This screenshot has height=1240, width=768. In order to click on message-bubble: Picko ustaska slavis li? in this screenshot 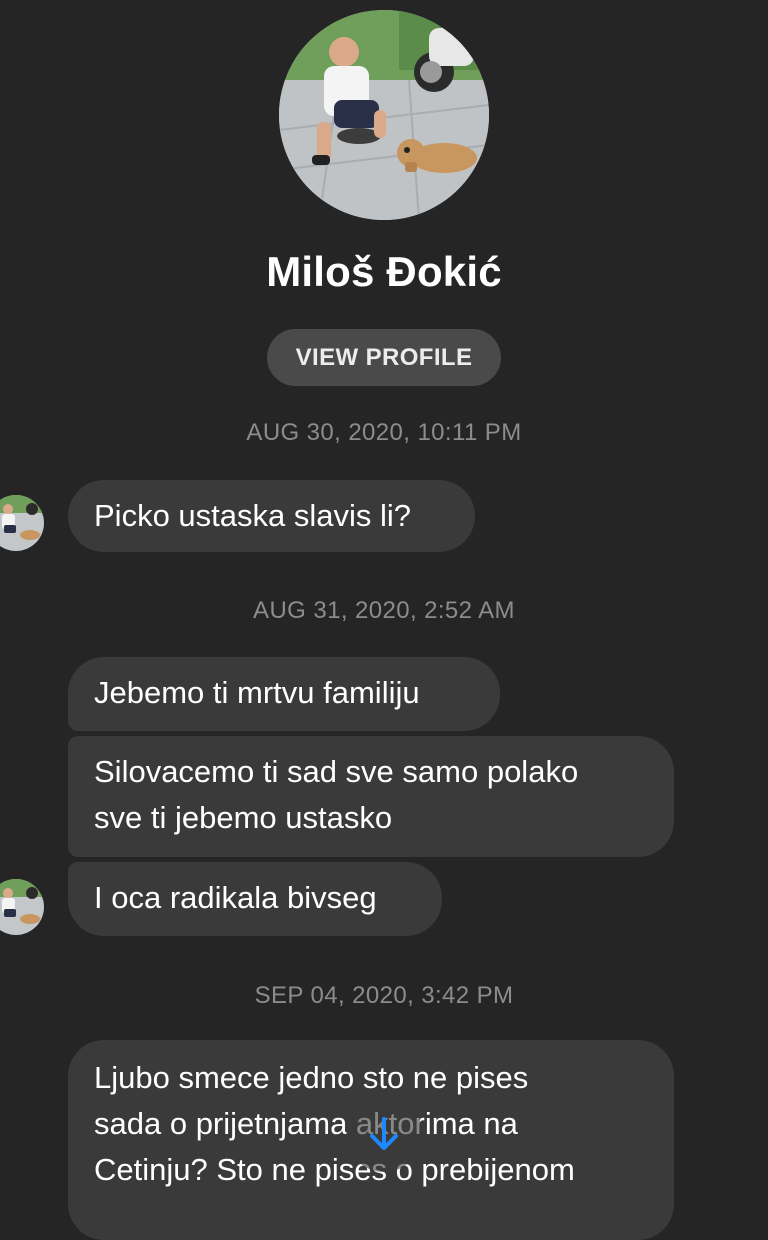, I will do `click(271, 516)`.